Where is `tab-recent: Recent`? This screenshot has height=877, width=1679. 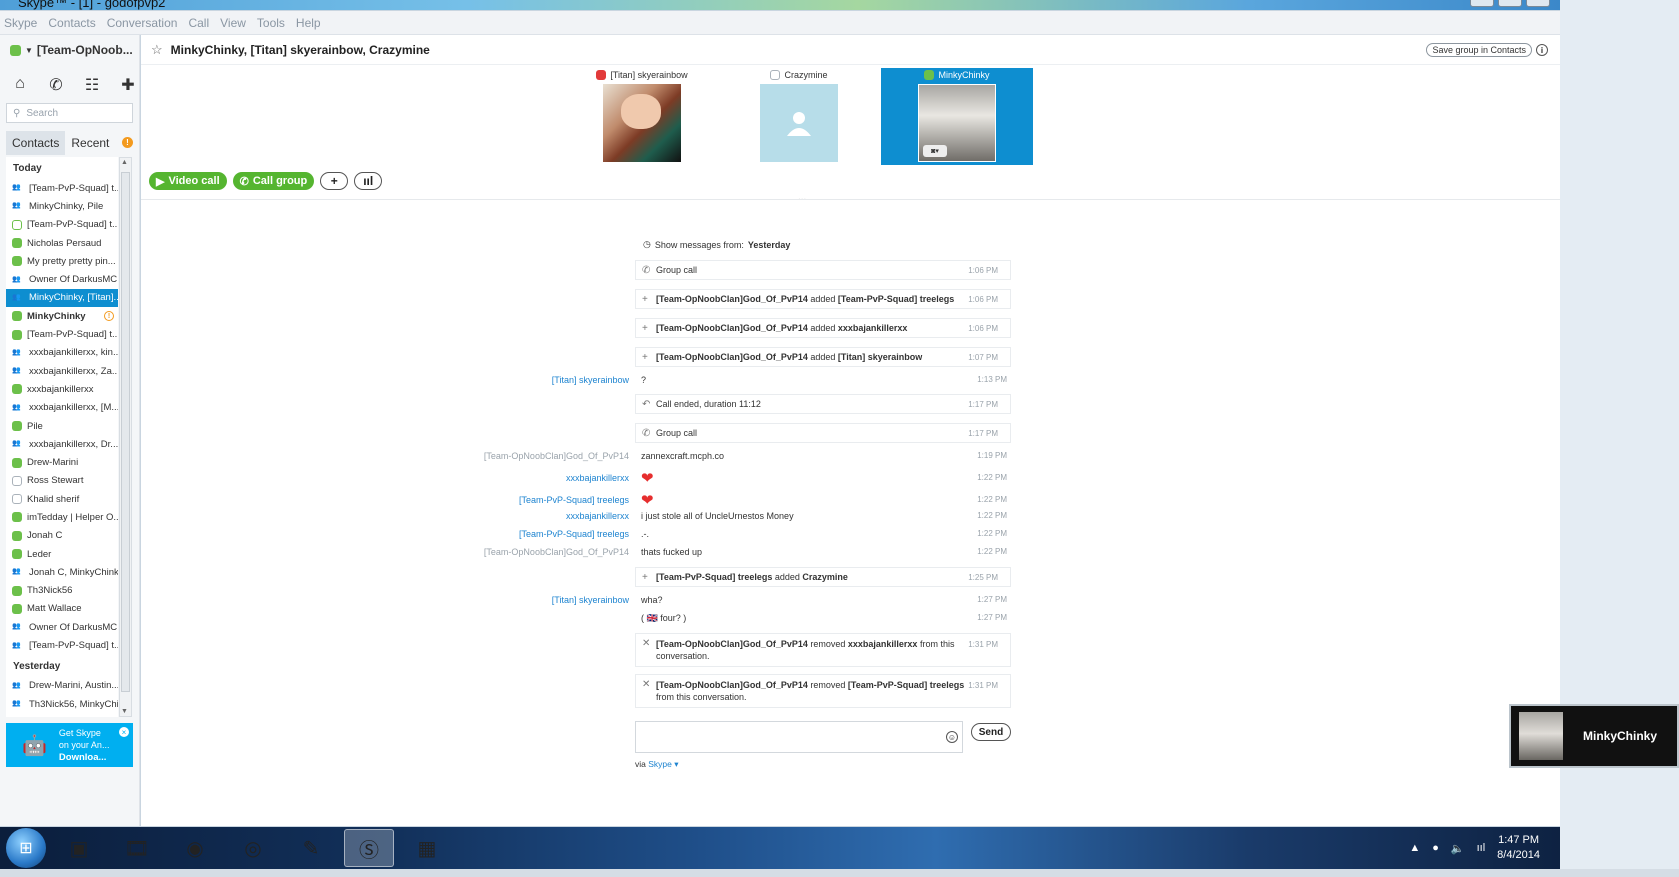 tab-recent: Recent is located at coordinates (90, 143).